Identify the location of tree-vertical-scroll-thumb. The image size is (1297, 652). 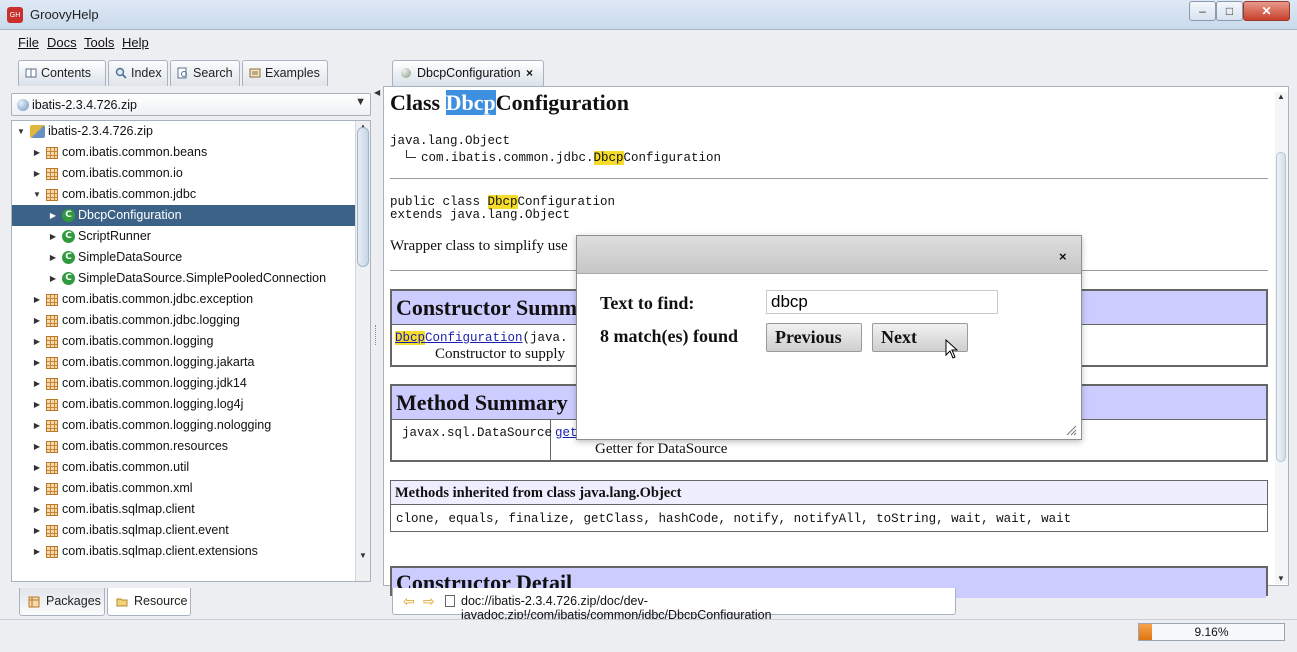
(363, 197).